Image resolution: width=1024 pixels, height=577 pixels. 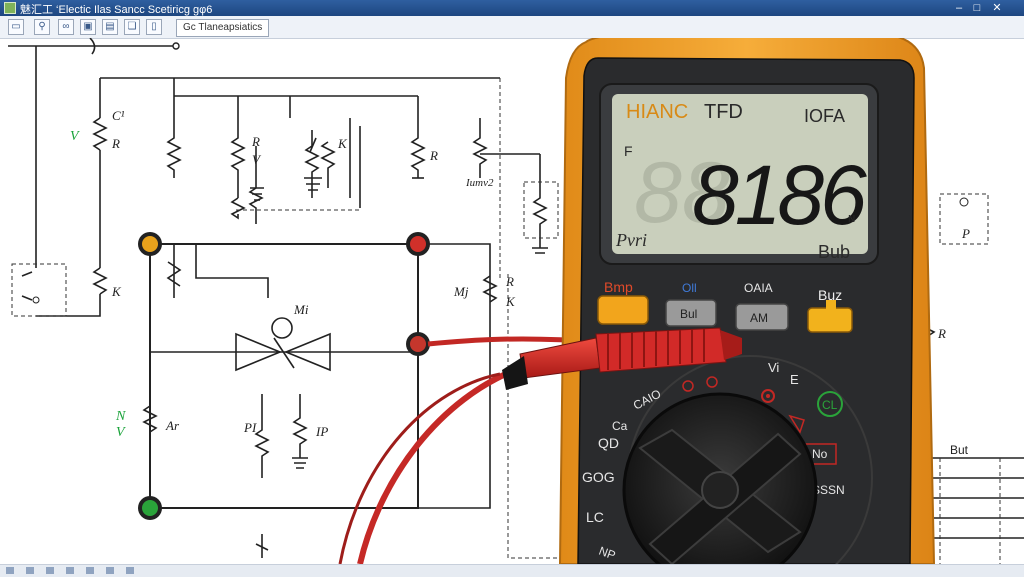 What do you see at coordinates (959, 8) in the screenshot?
I see `minimize-icon: –` at bounding box center [959, 8].